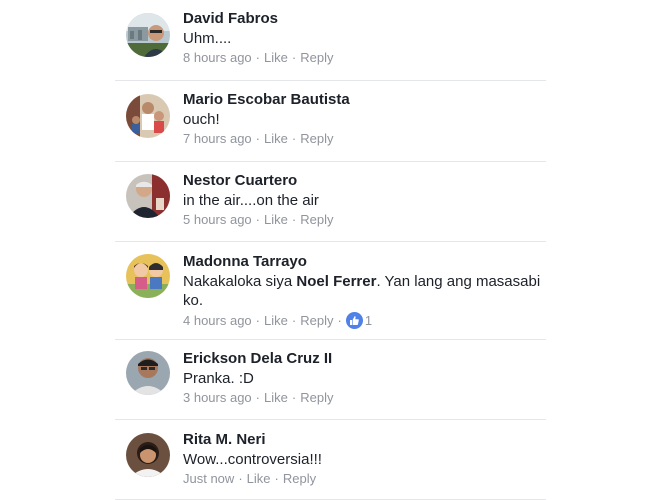  Describe the element at coordinates (217, 58) in the screenshot. I see `comment-timestamp: 8 hours ago` at that location.